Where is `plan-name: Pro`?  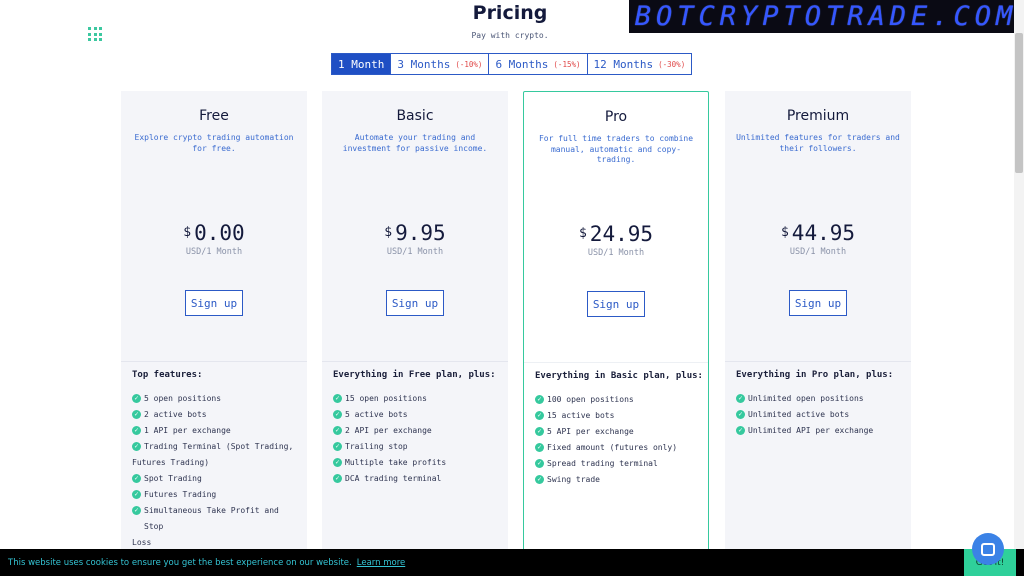
plan-name: Pro is located at coordinates (616, 117).